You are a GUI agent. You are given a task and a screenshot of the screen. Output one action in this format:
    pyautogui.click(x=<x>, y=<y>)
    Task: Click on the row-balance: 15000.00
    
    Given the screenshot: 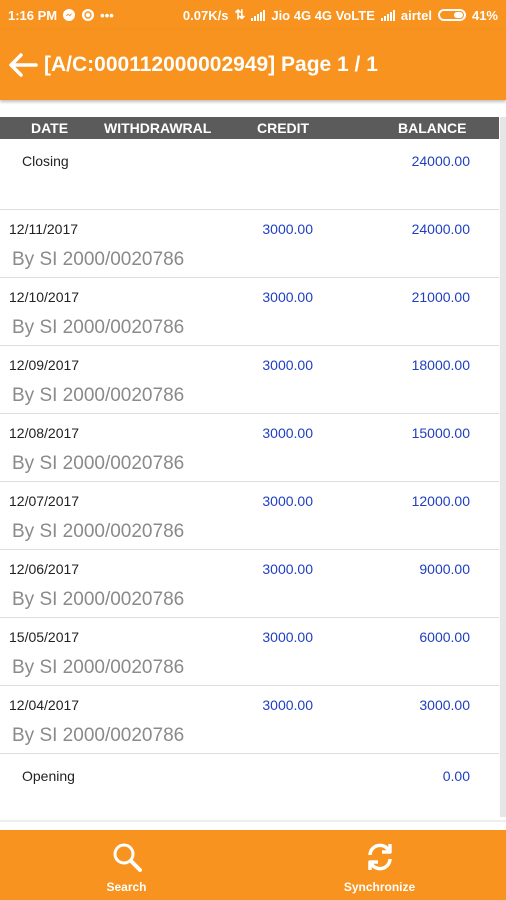 What is the action you would take?
    pyautogui.click(x=440, y=433)
    